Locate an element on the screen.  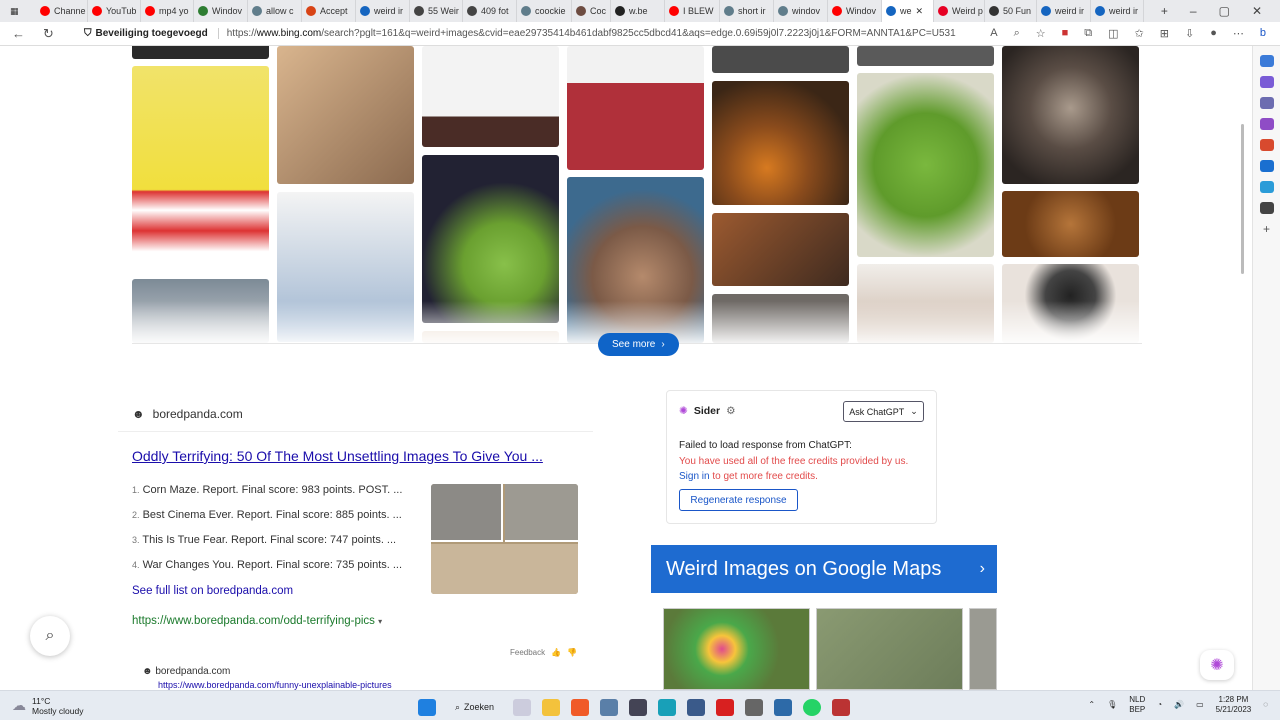
app-red-icon is located at coordinates (725, 707).